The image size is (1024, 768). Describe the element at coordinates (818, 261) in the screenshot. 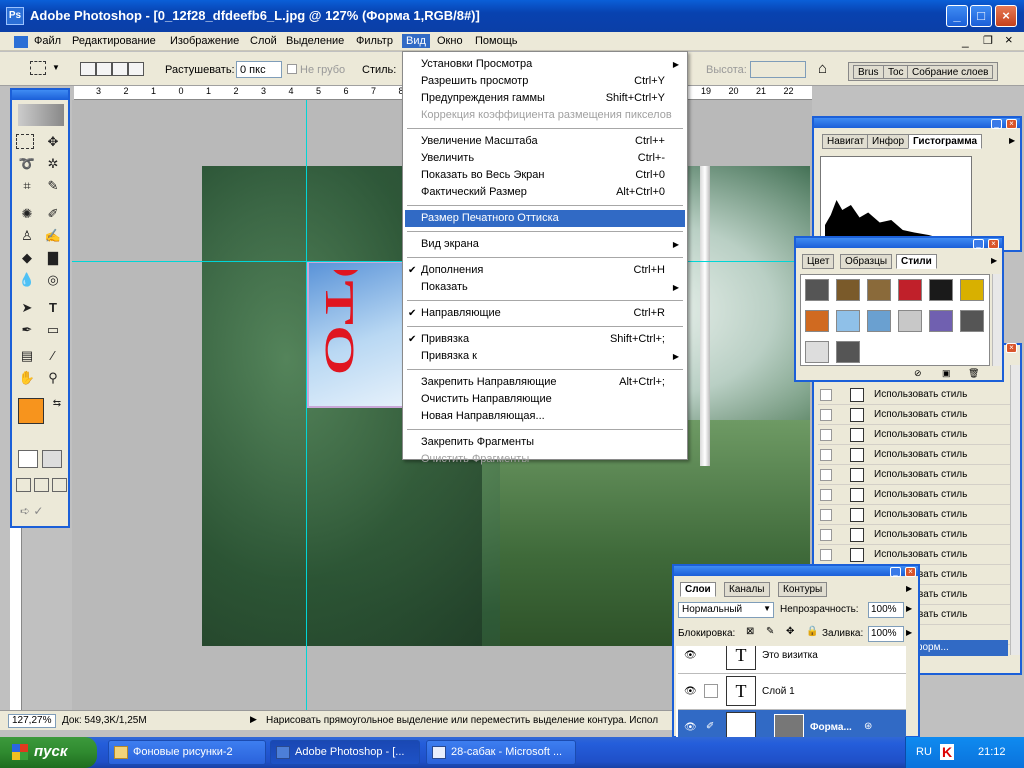

I see `tab-color: Цвет` at that location.